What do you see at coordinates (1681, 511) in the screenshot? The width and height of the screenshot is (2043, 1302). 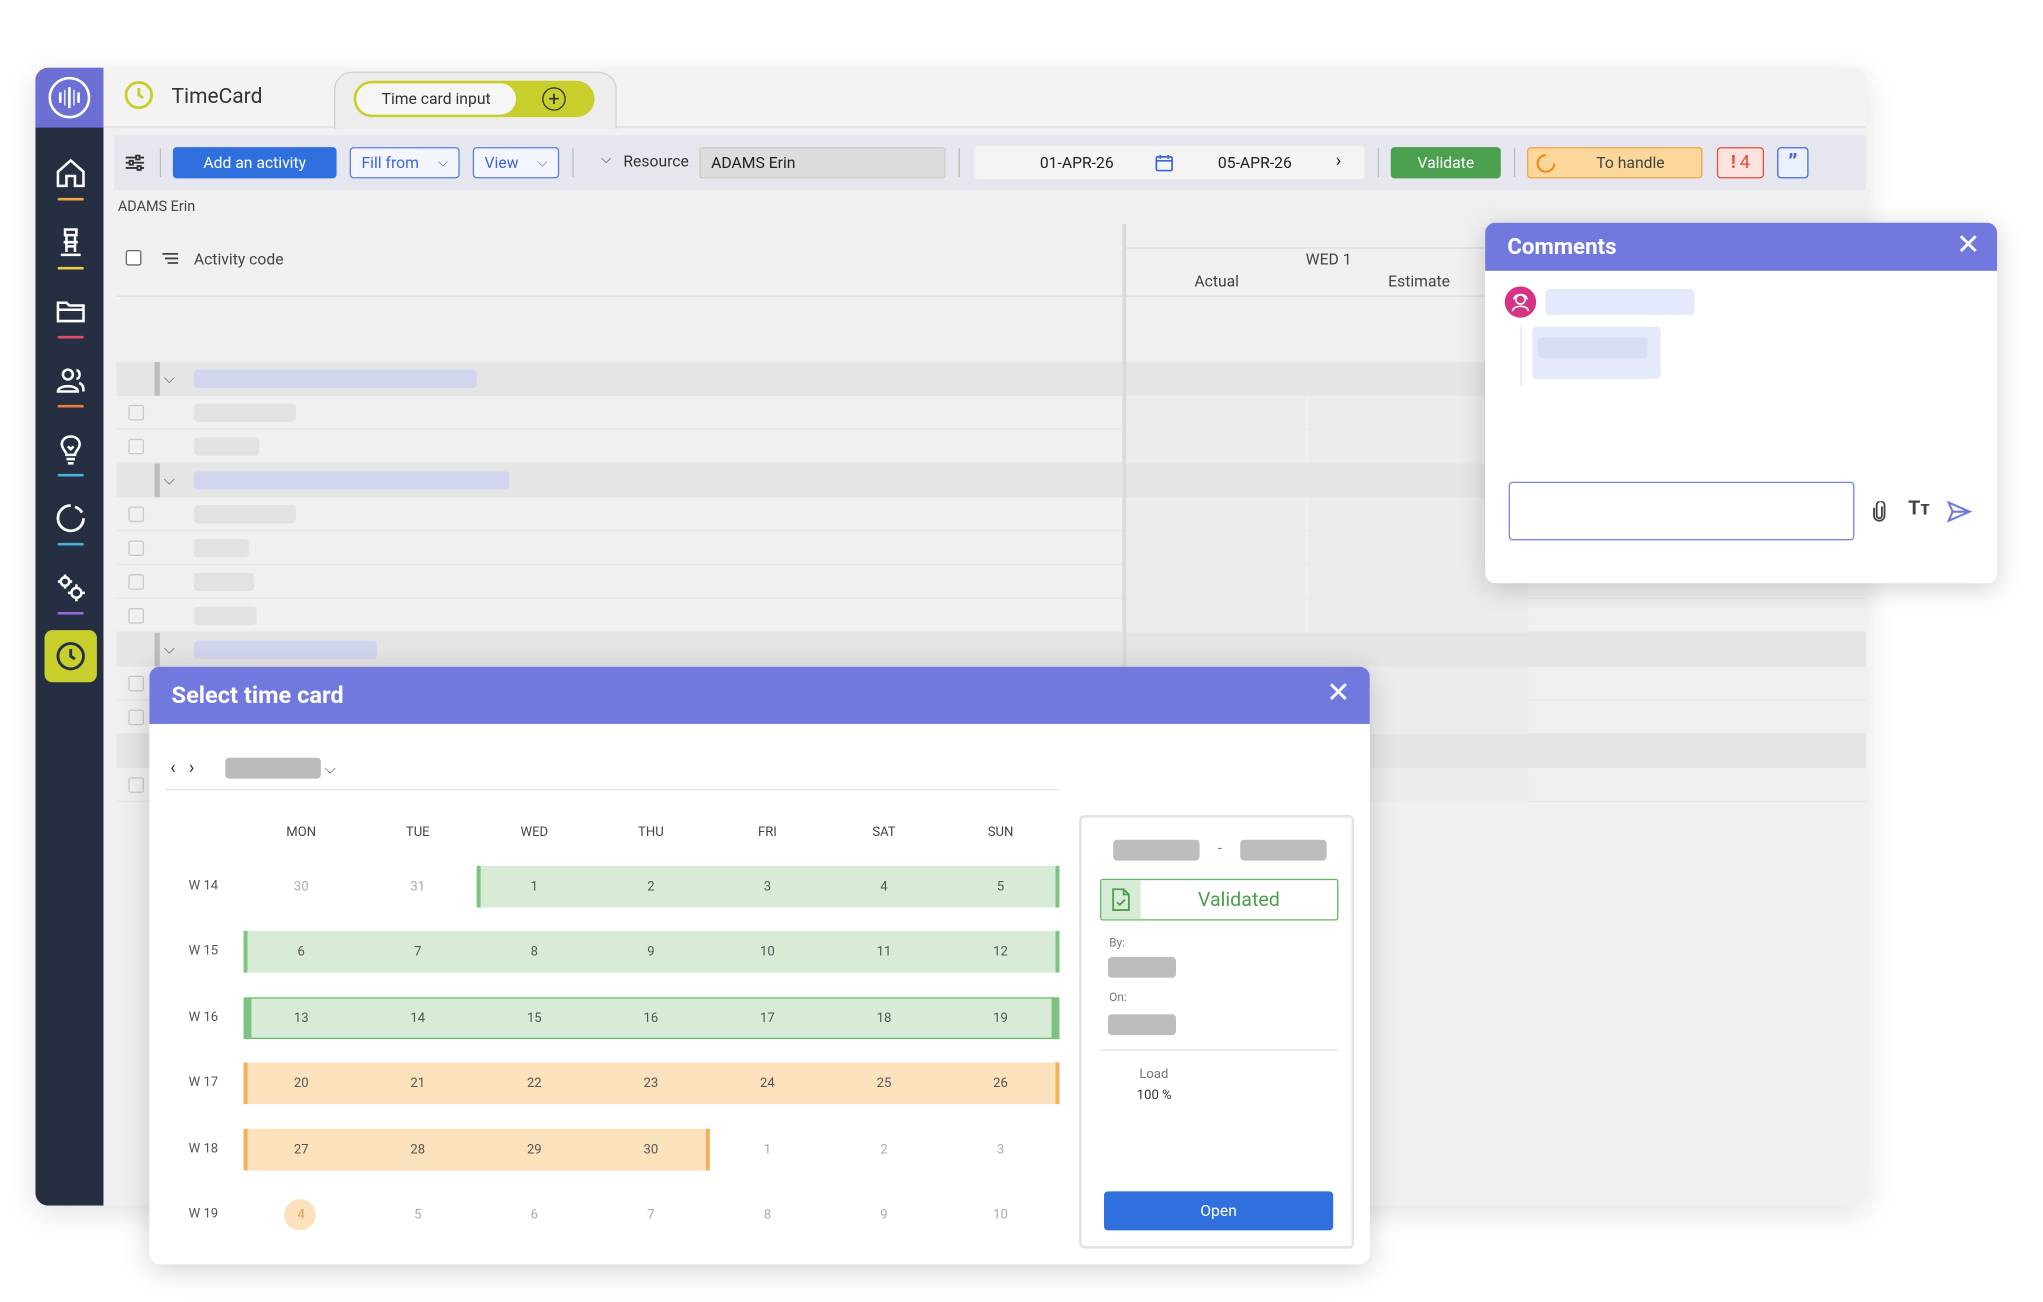 I see `comment-input` at bounding box center [1681, 511].